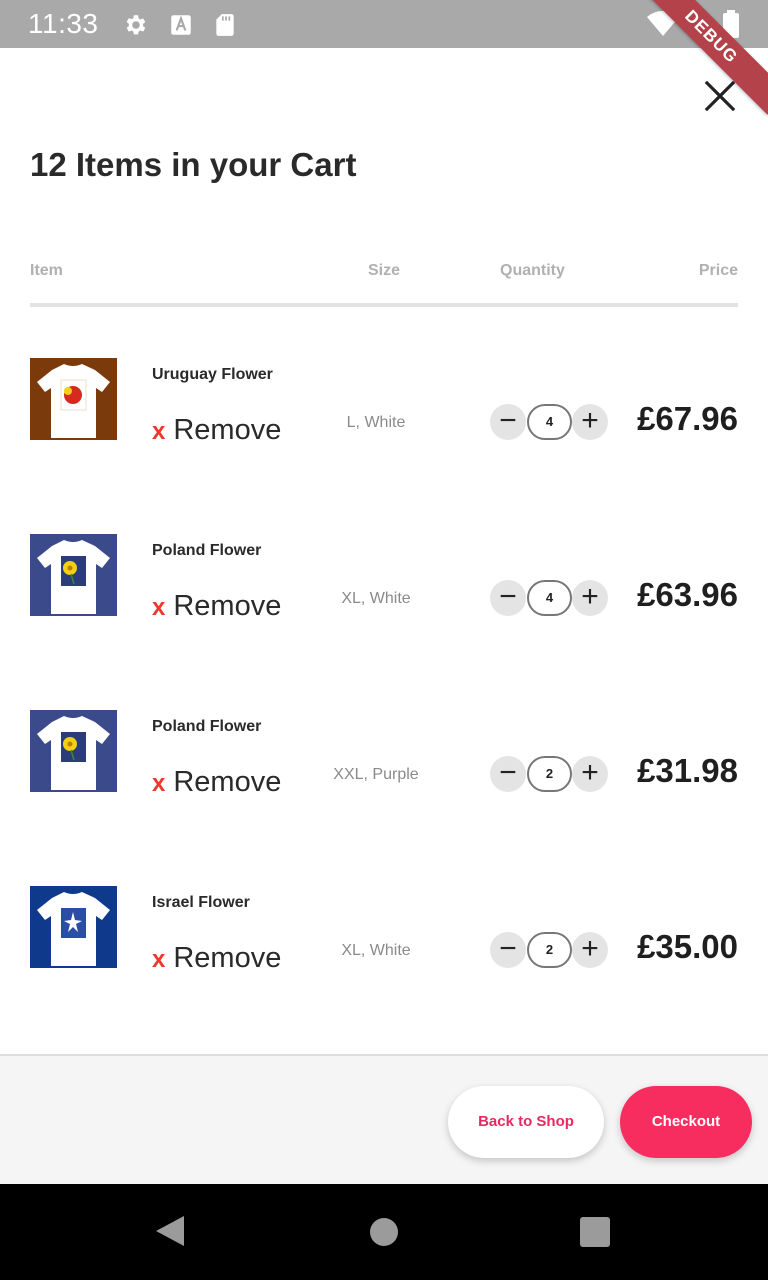  What do you see at coordinates (720, 96) in the screenshot?
I see `close-icon` at bounding box center [720, 96].